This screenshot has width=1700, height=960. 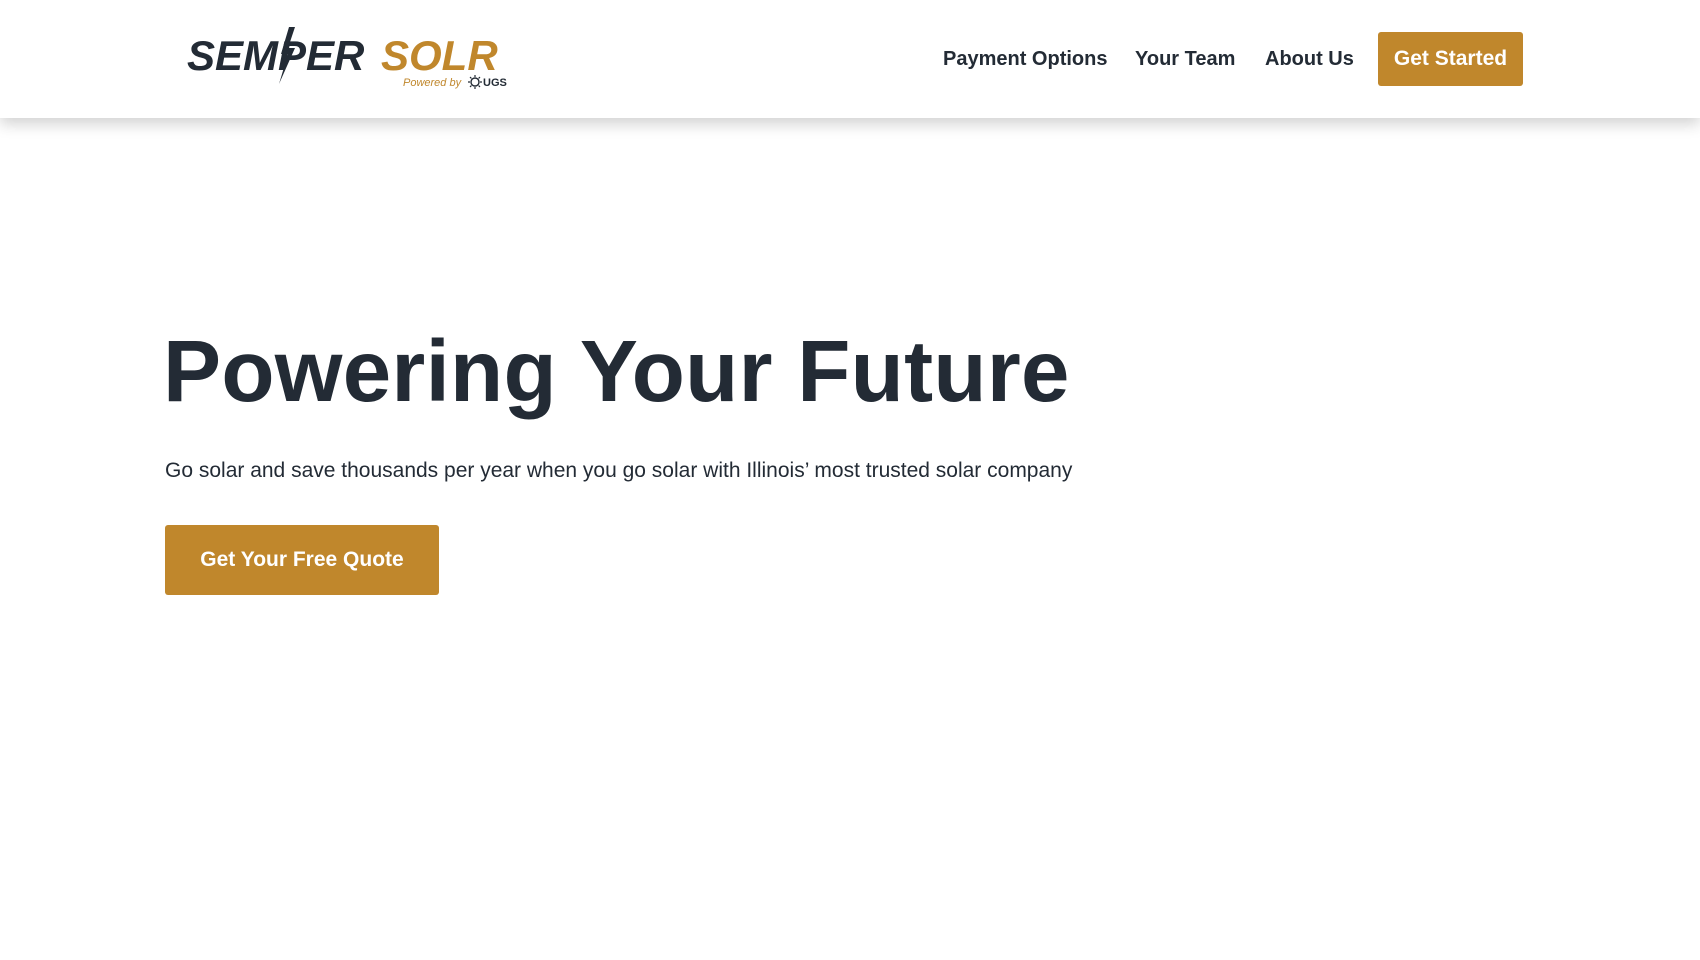 I want to click on nav-your-team: Your Team, so click(x=1185, y=59).